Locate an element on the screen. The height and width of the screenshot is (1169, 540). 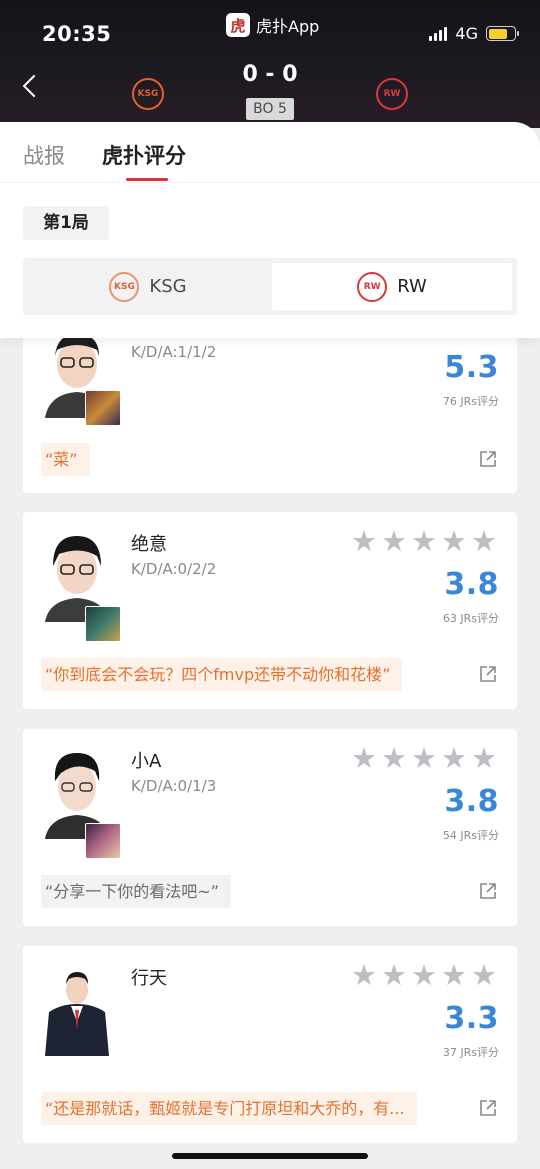
player-rating: 3.3 is located at coordinates (471, 1018).